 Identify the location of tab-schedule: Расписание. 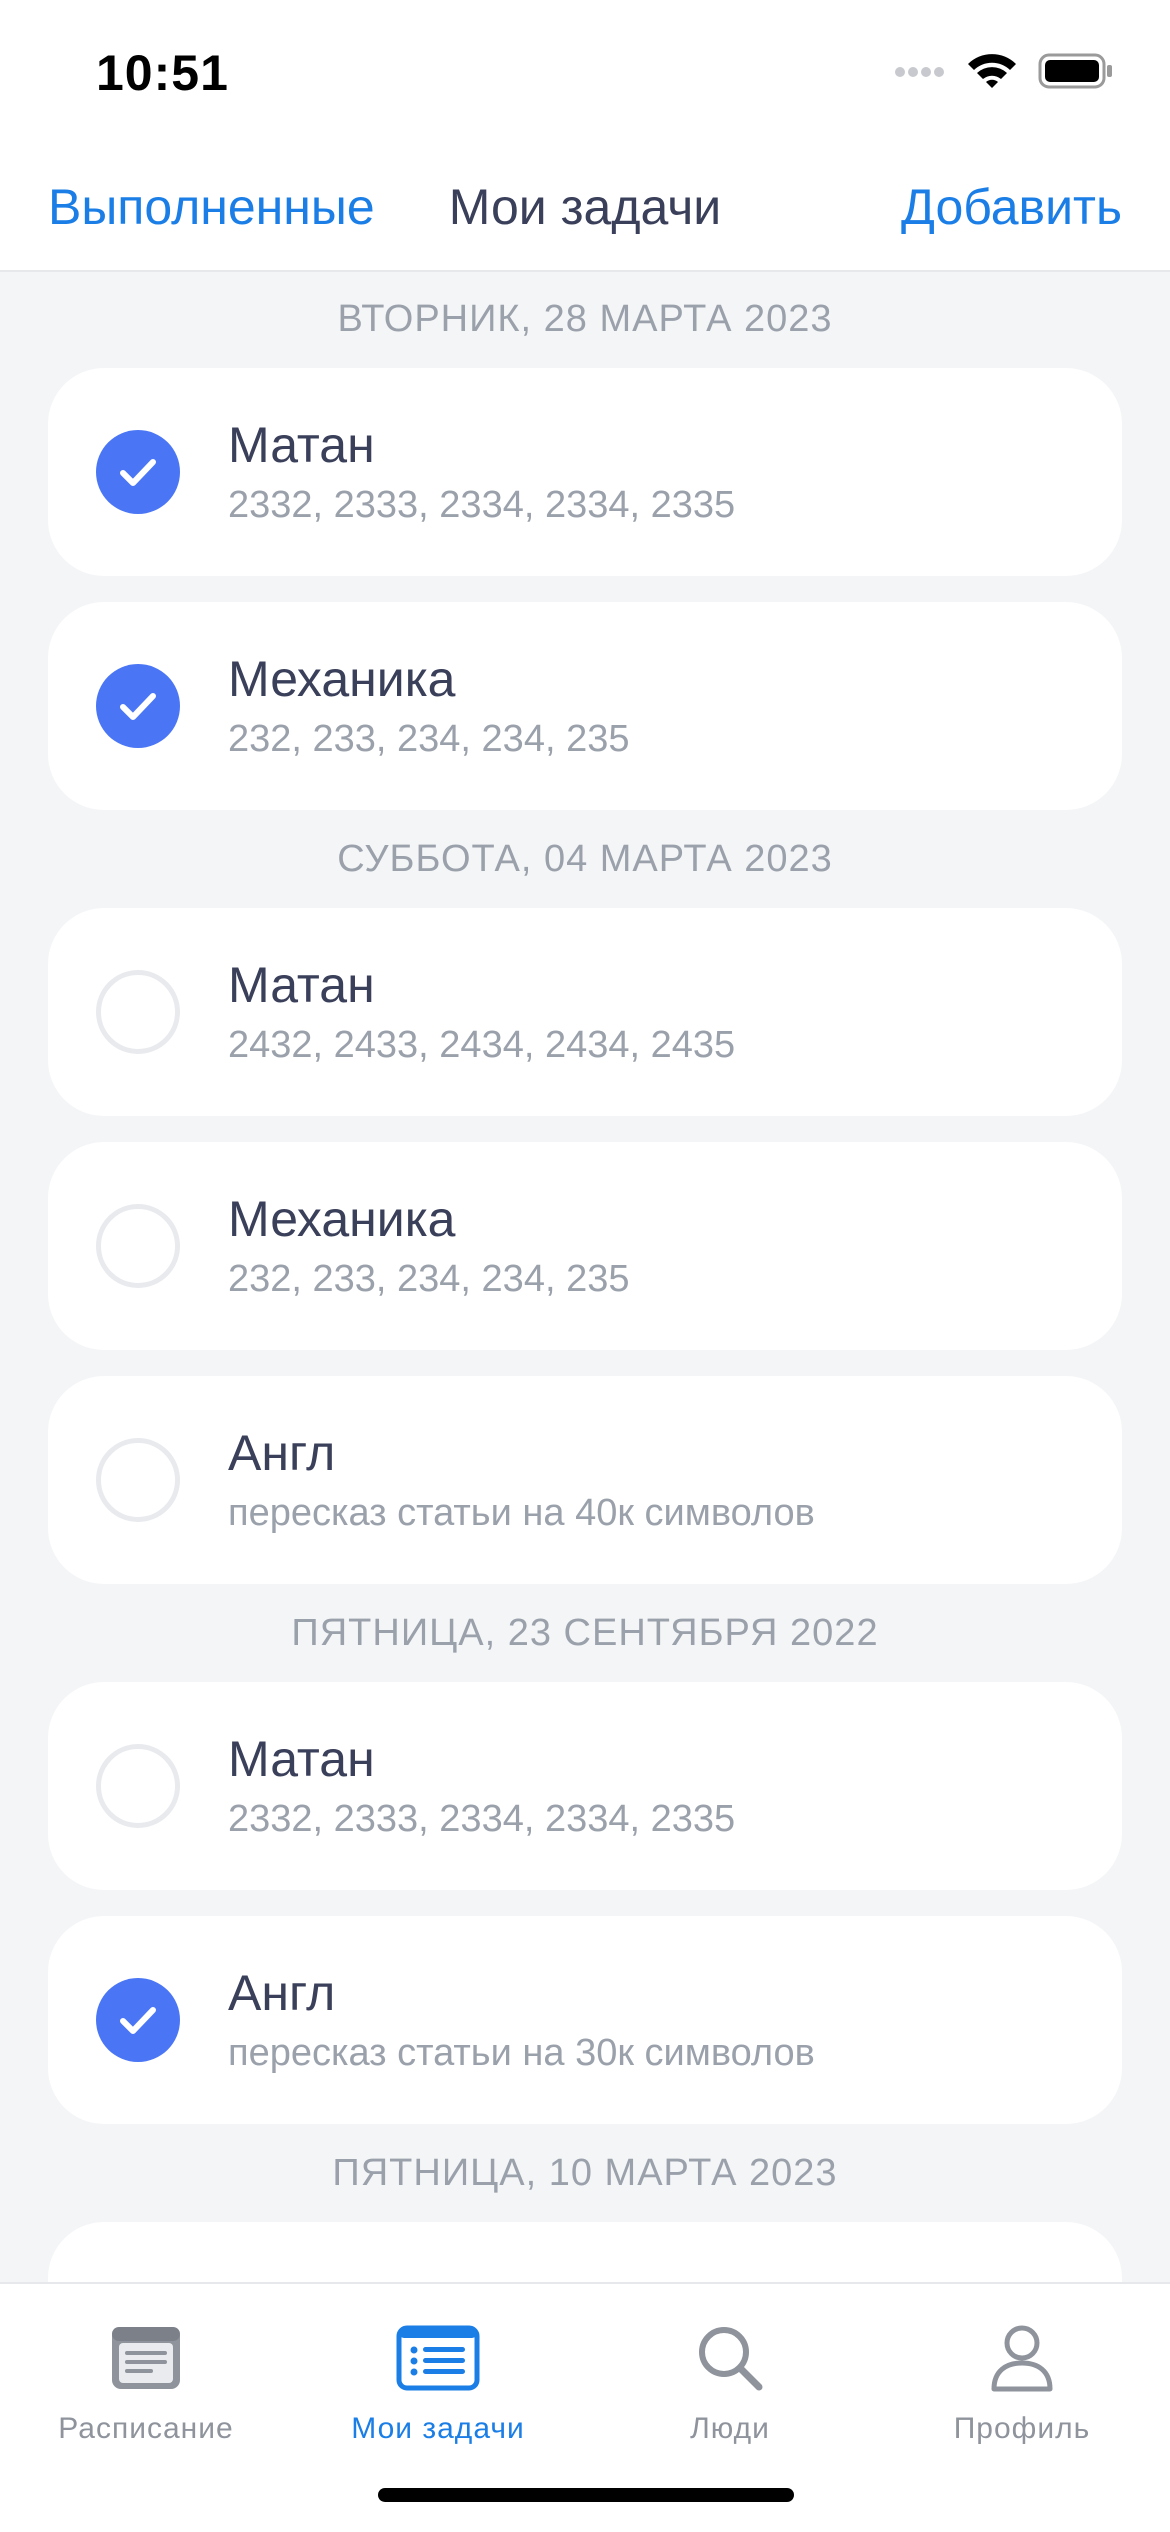
(146, 2379).